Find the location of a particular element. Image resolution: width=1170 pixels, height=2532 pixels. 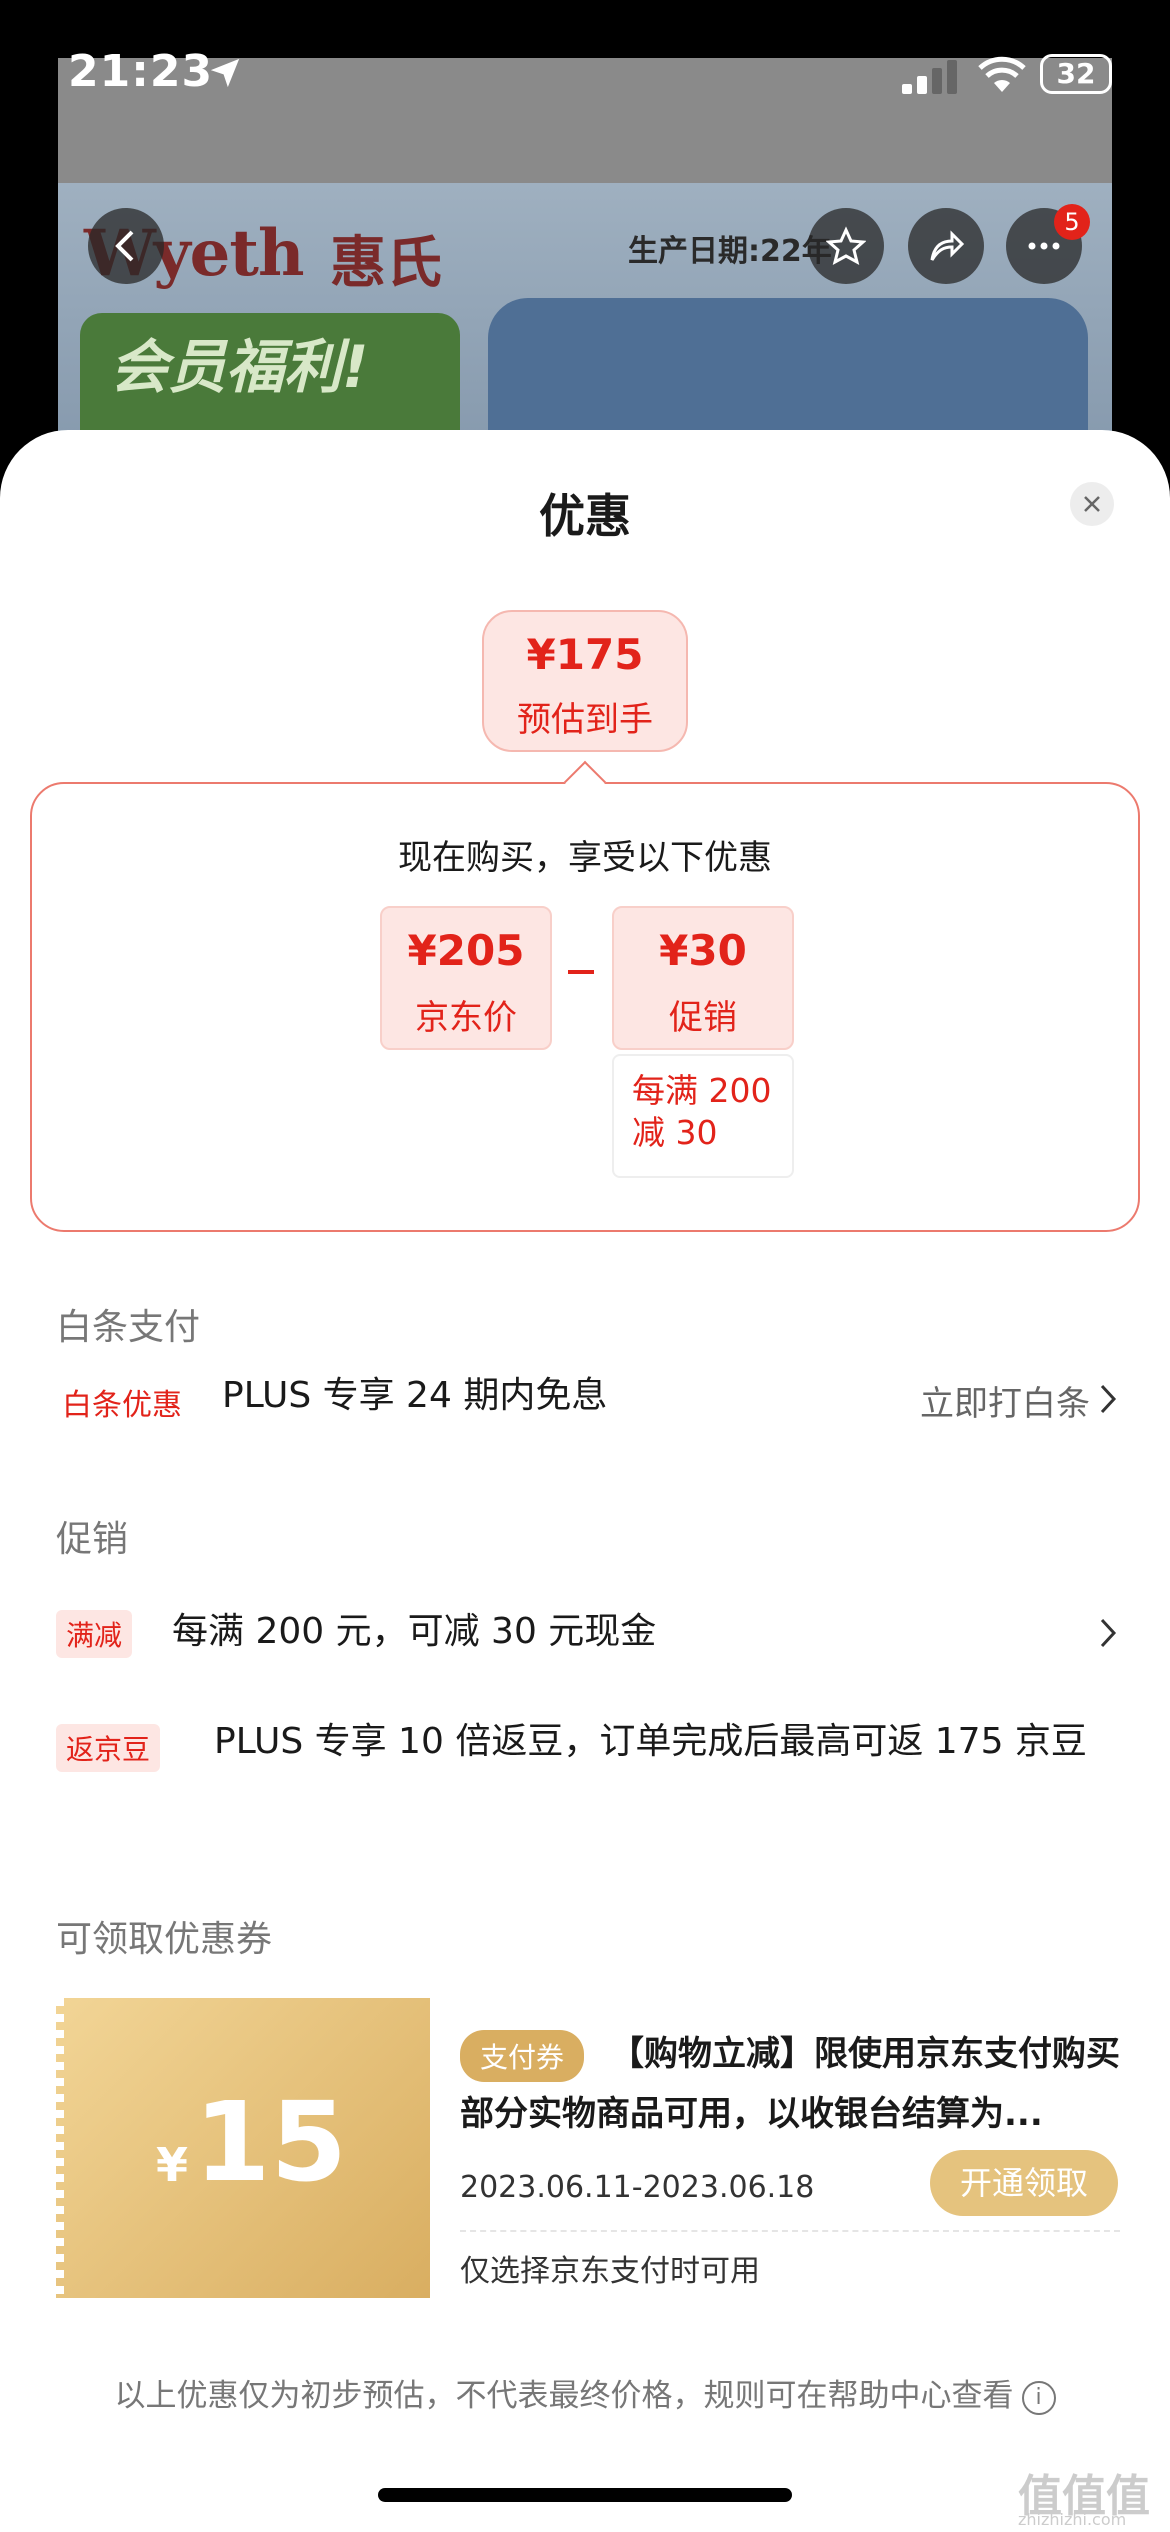

promotion-tag: 满减 is located at coordinates (94, 1634).